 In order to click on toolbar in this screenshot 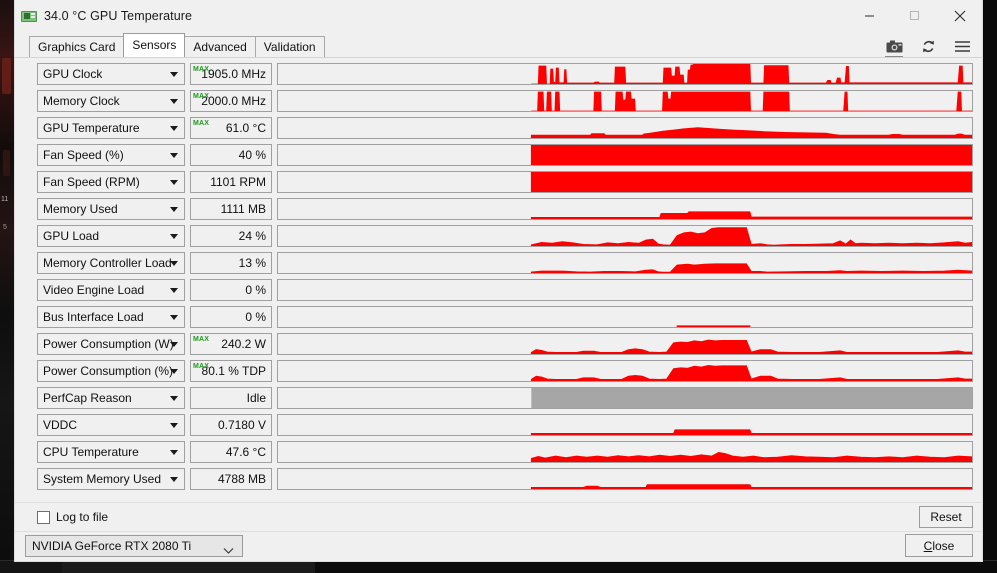, I will do `click(928, 47)`.